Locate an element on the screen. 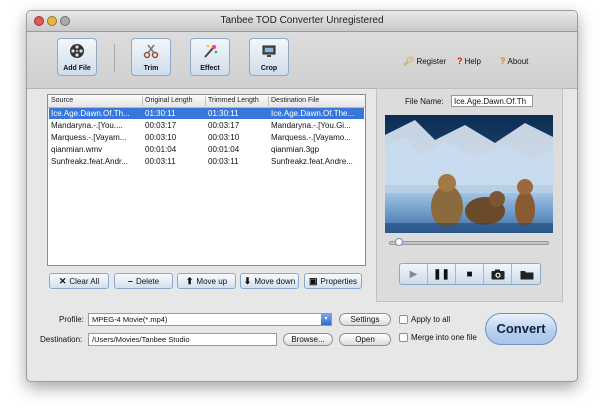 The height and width of the screenshot is (408, 600). clear-all-button: ✕ Clear All is located at coordinates (79, 281).